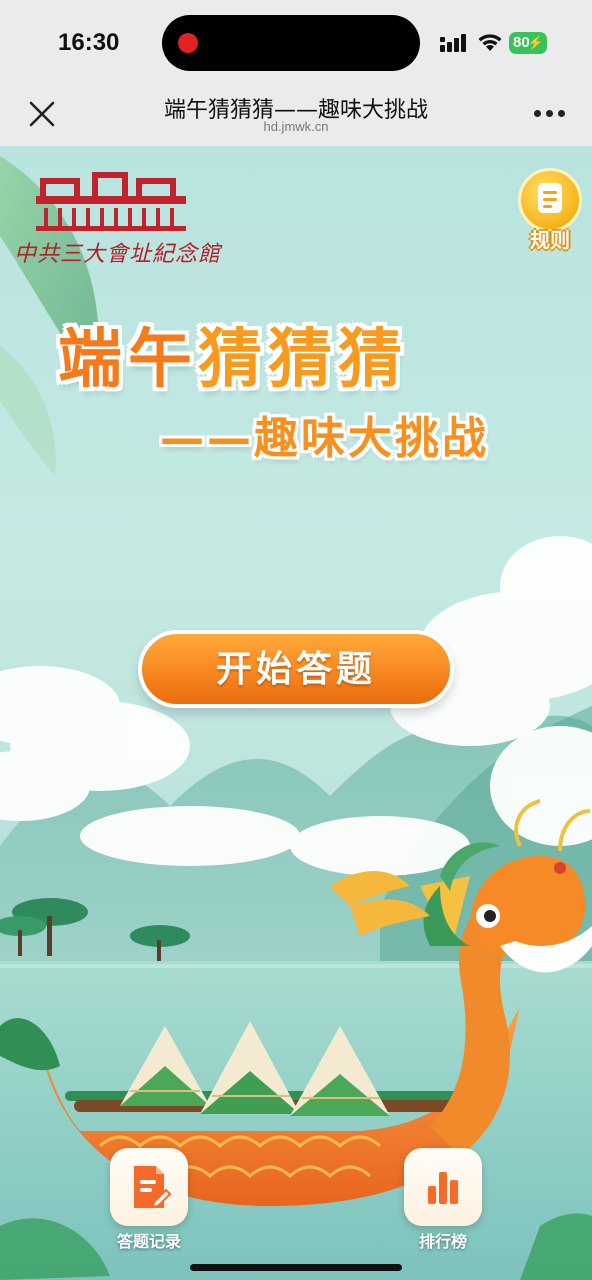 The height and width of the screenshot is (1280, 592). I want to click on battery-icon: 80 ⚡, so click(528, 43).